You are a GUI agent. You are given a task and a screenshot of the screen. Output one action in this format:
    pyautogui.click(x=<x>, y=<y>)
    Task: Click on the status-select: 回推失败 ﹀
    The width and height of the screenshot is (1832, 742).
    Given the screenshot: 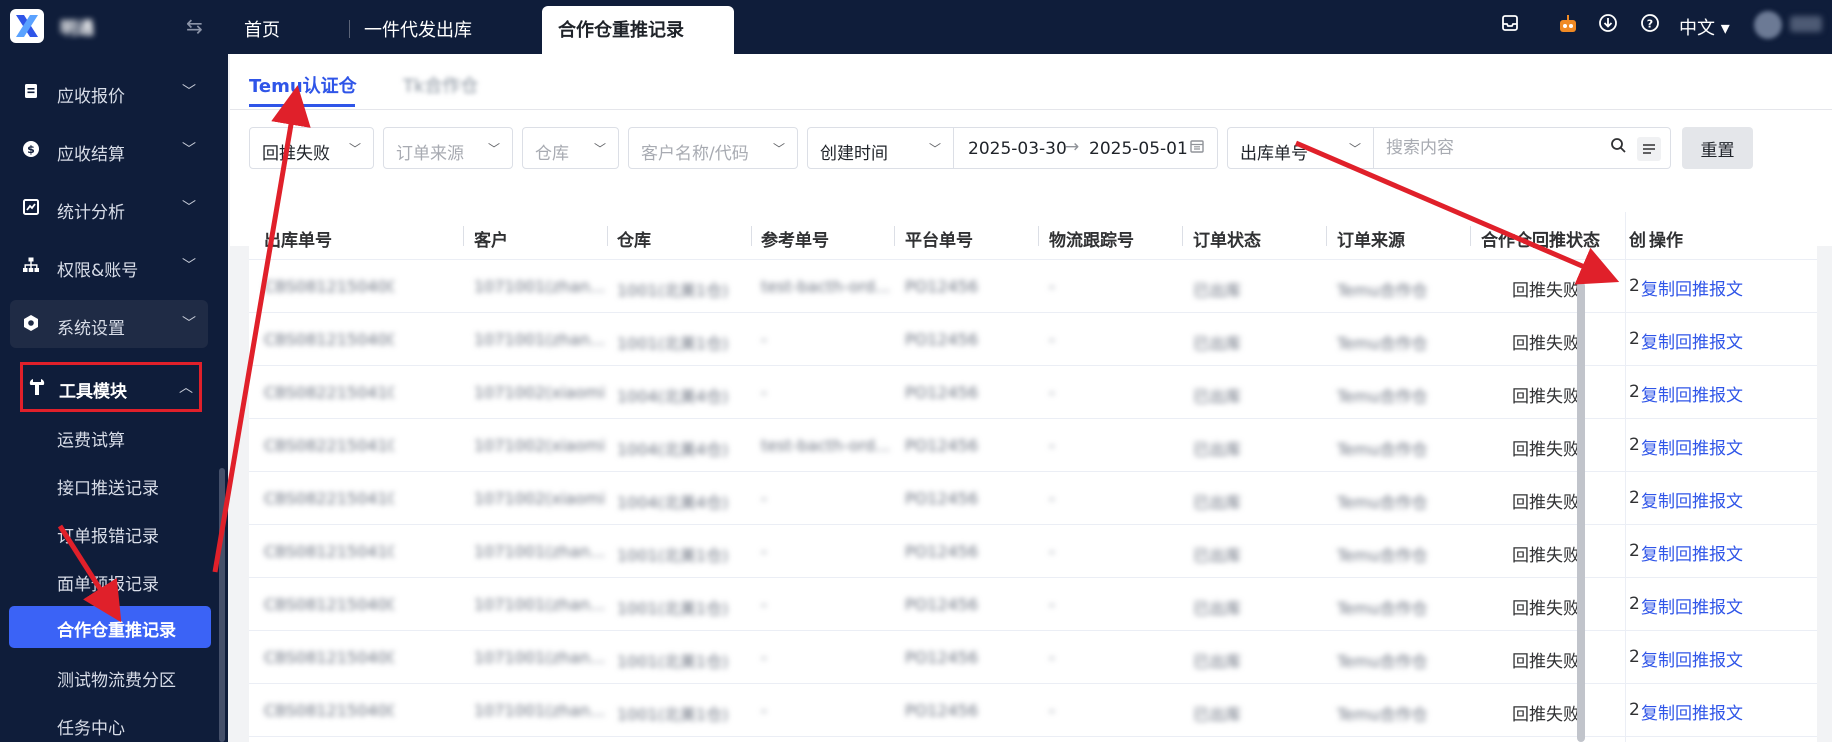 What is the action you would take?
    pyautogui.click(x=311, y=148)
    